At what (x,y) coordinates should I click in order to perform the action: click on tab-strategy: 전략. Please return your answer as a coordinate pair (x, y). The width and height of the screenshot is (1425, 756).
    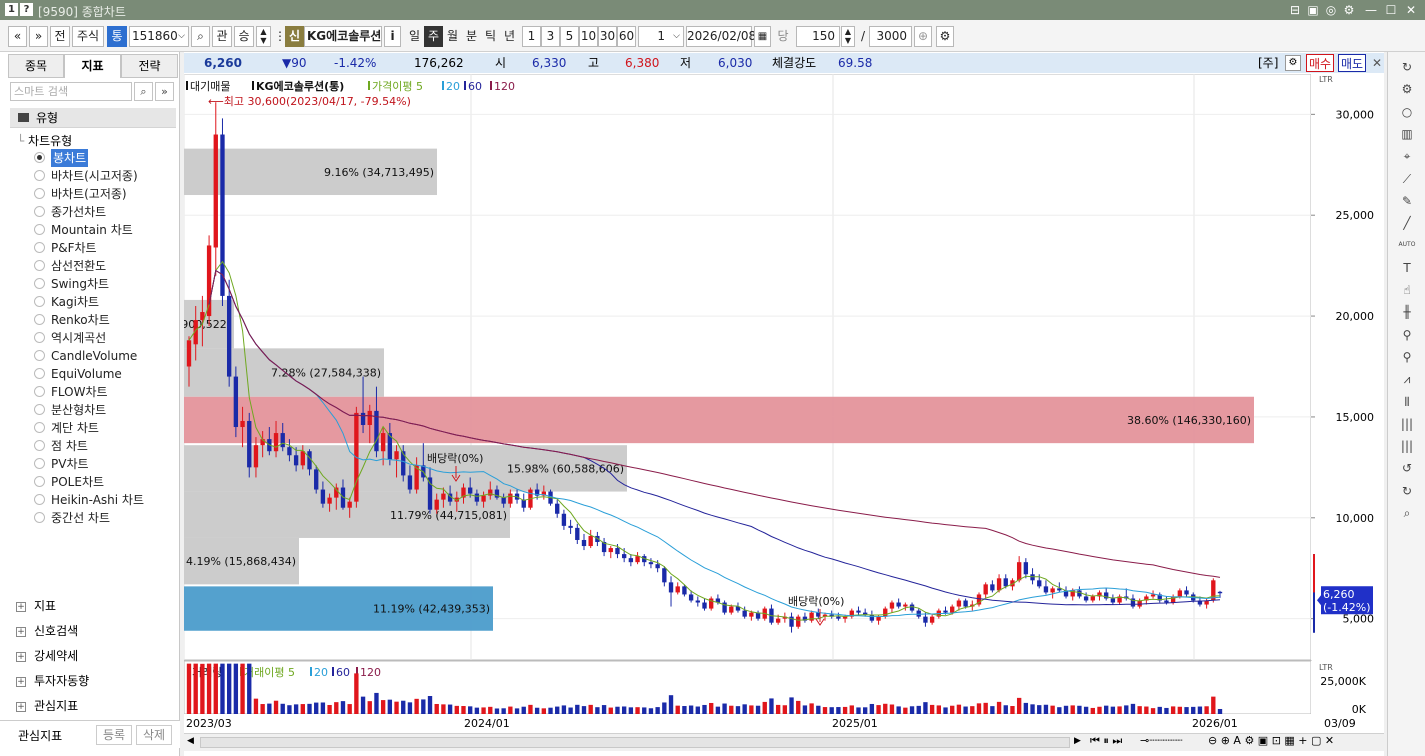
    Looking at the image, I should click on (149, 66).